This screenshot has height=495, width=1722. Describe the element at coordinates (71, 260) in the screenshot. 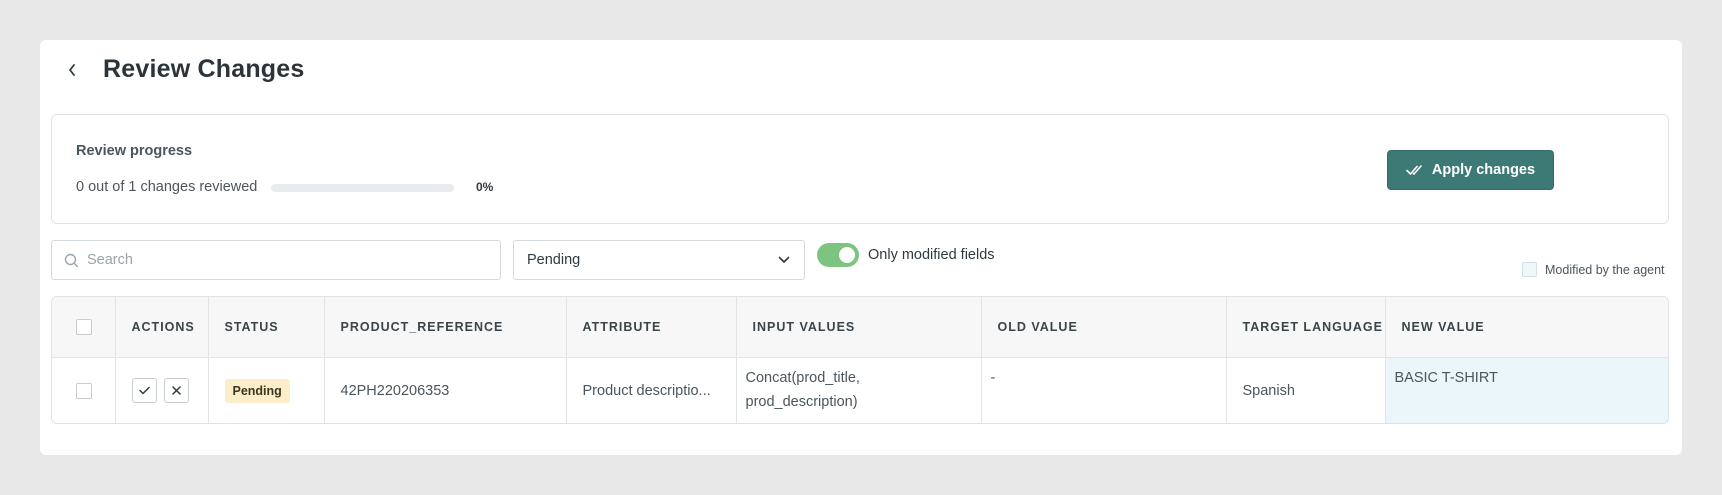

I see `search-icon` at that location.